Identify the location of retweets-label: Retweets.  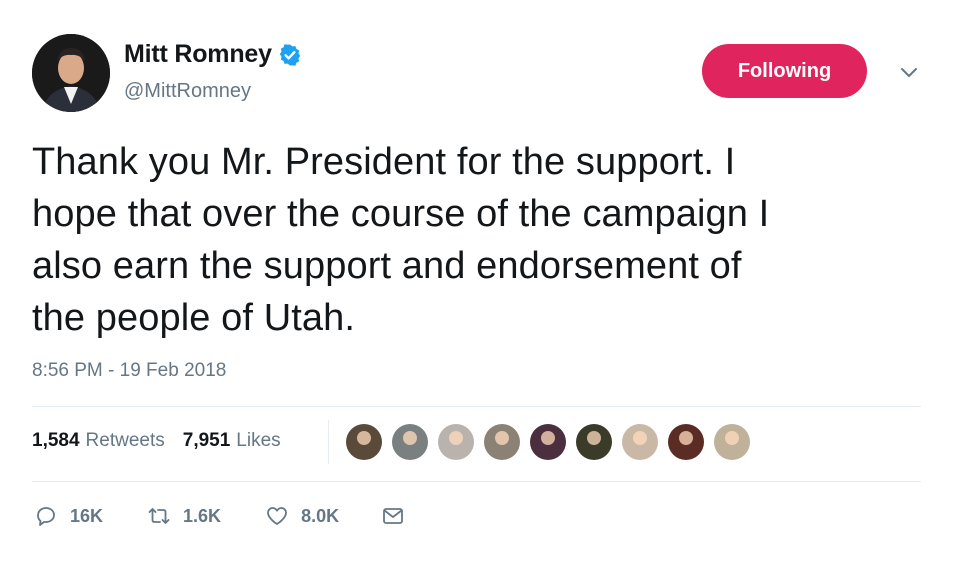
(125, 440).